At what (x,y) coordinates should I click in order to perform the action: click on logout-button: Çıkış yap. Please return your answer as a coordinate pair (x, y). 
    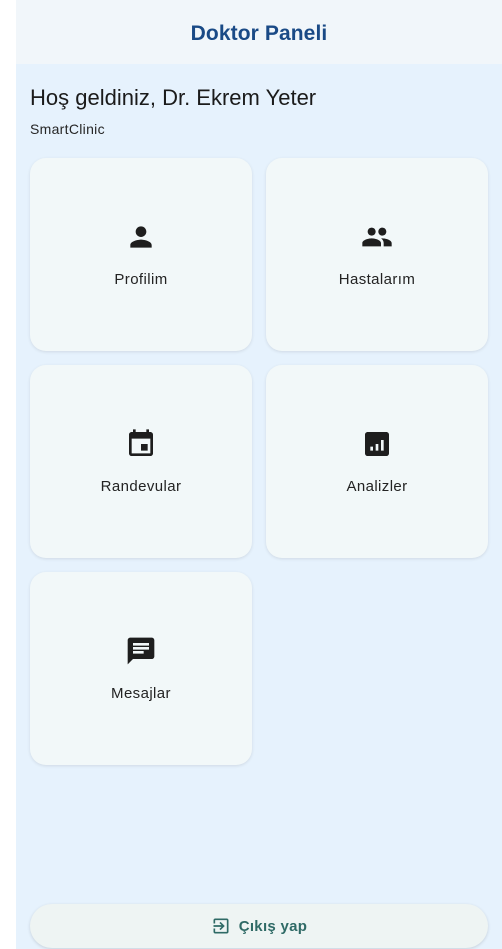
    Looking at the image, I should click on (259, 926).